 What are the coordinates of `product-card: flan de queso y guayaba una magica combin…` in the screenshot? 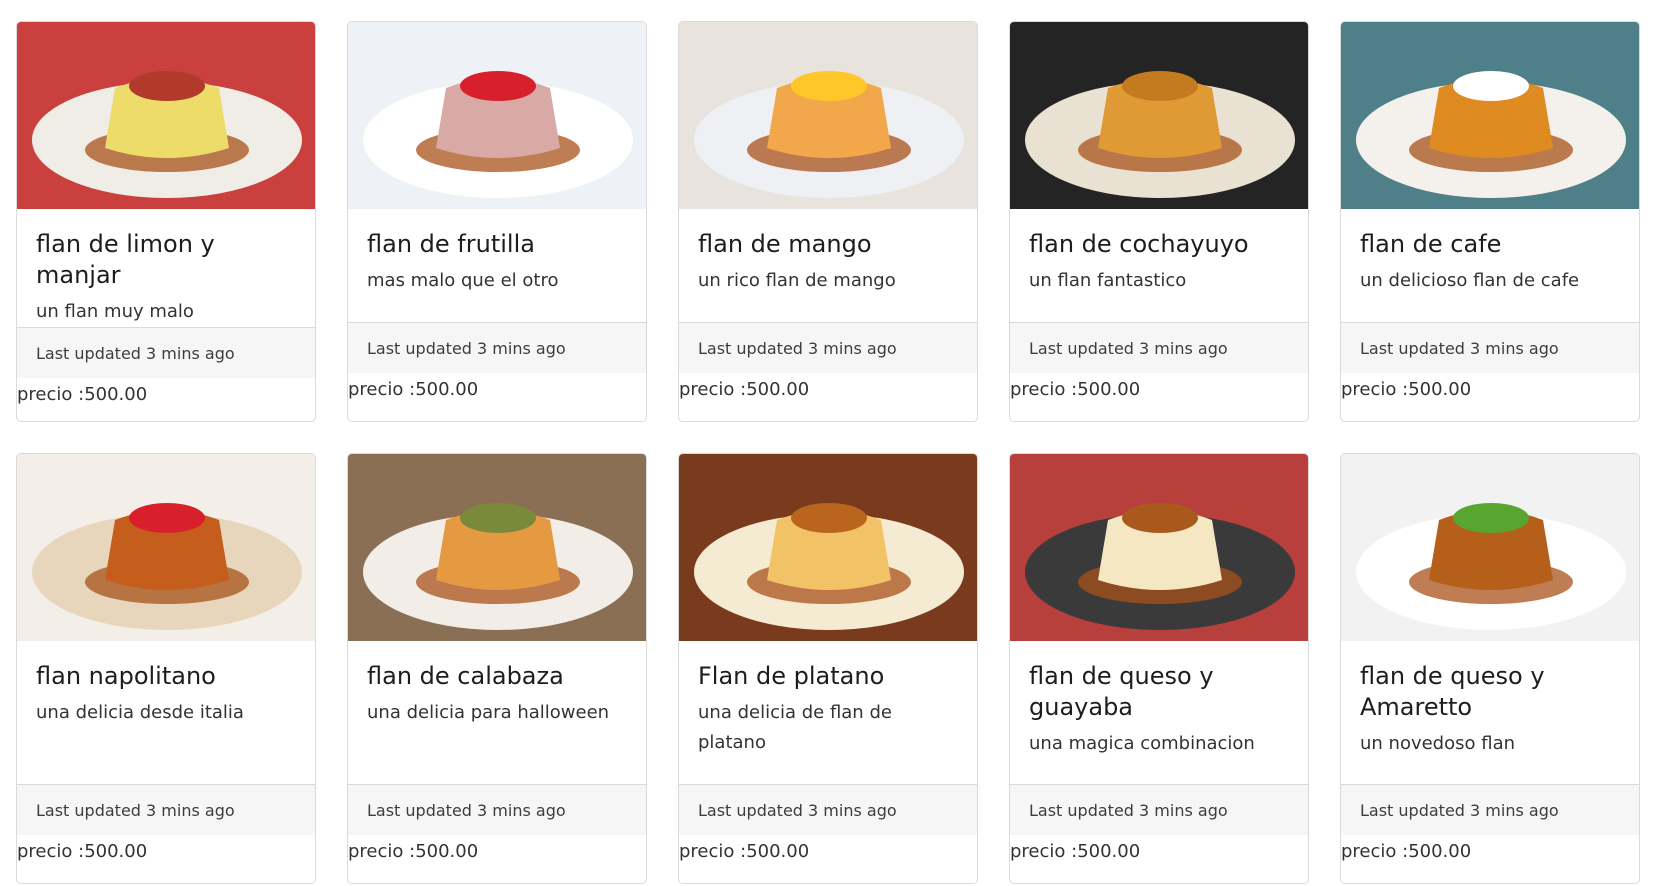 It's located at (1159, 668).